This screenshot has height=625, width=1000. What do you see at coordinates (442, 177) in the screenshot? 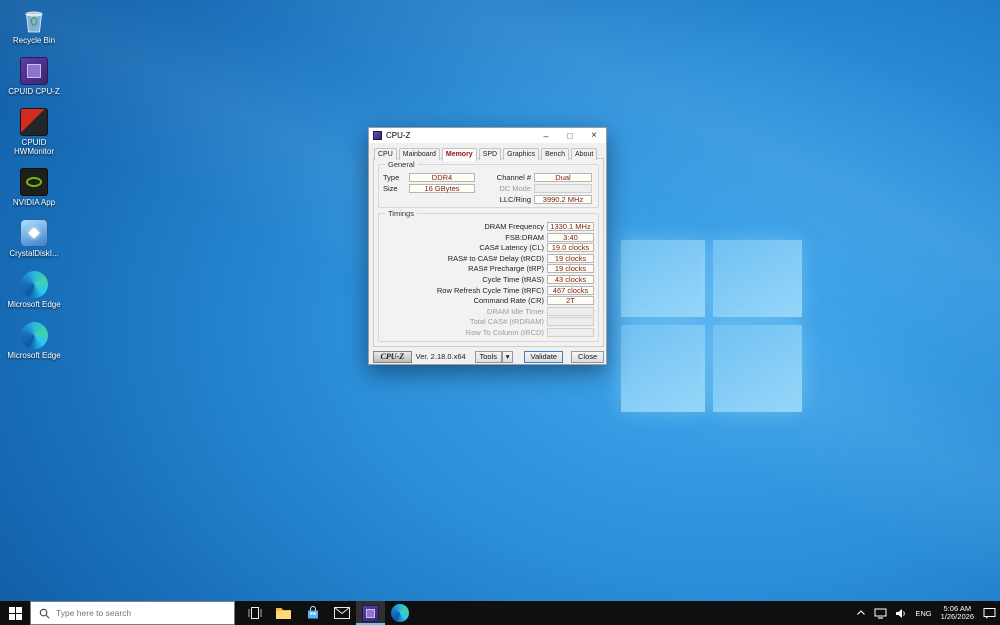
I see `memory-type-value: DDR4` at bounding box center [442, 177].